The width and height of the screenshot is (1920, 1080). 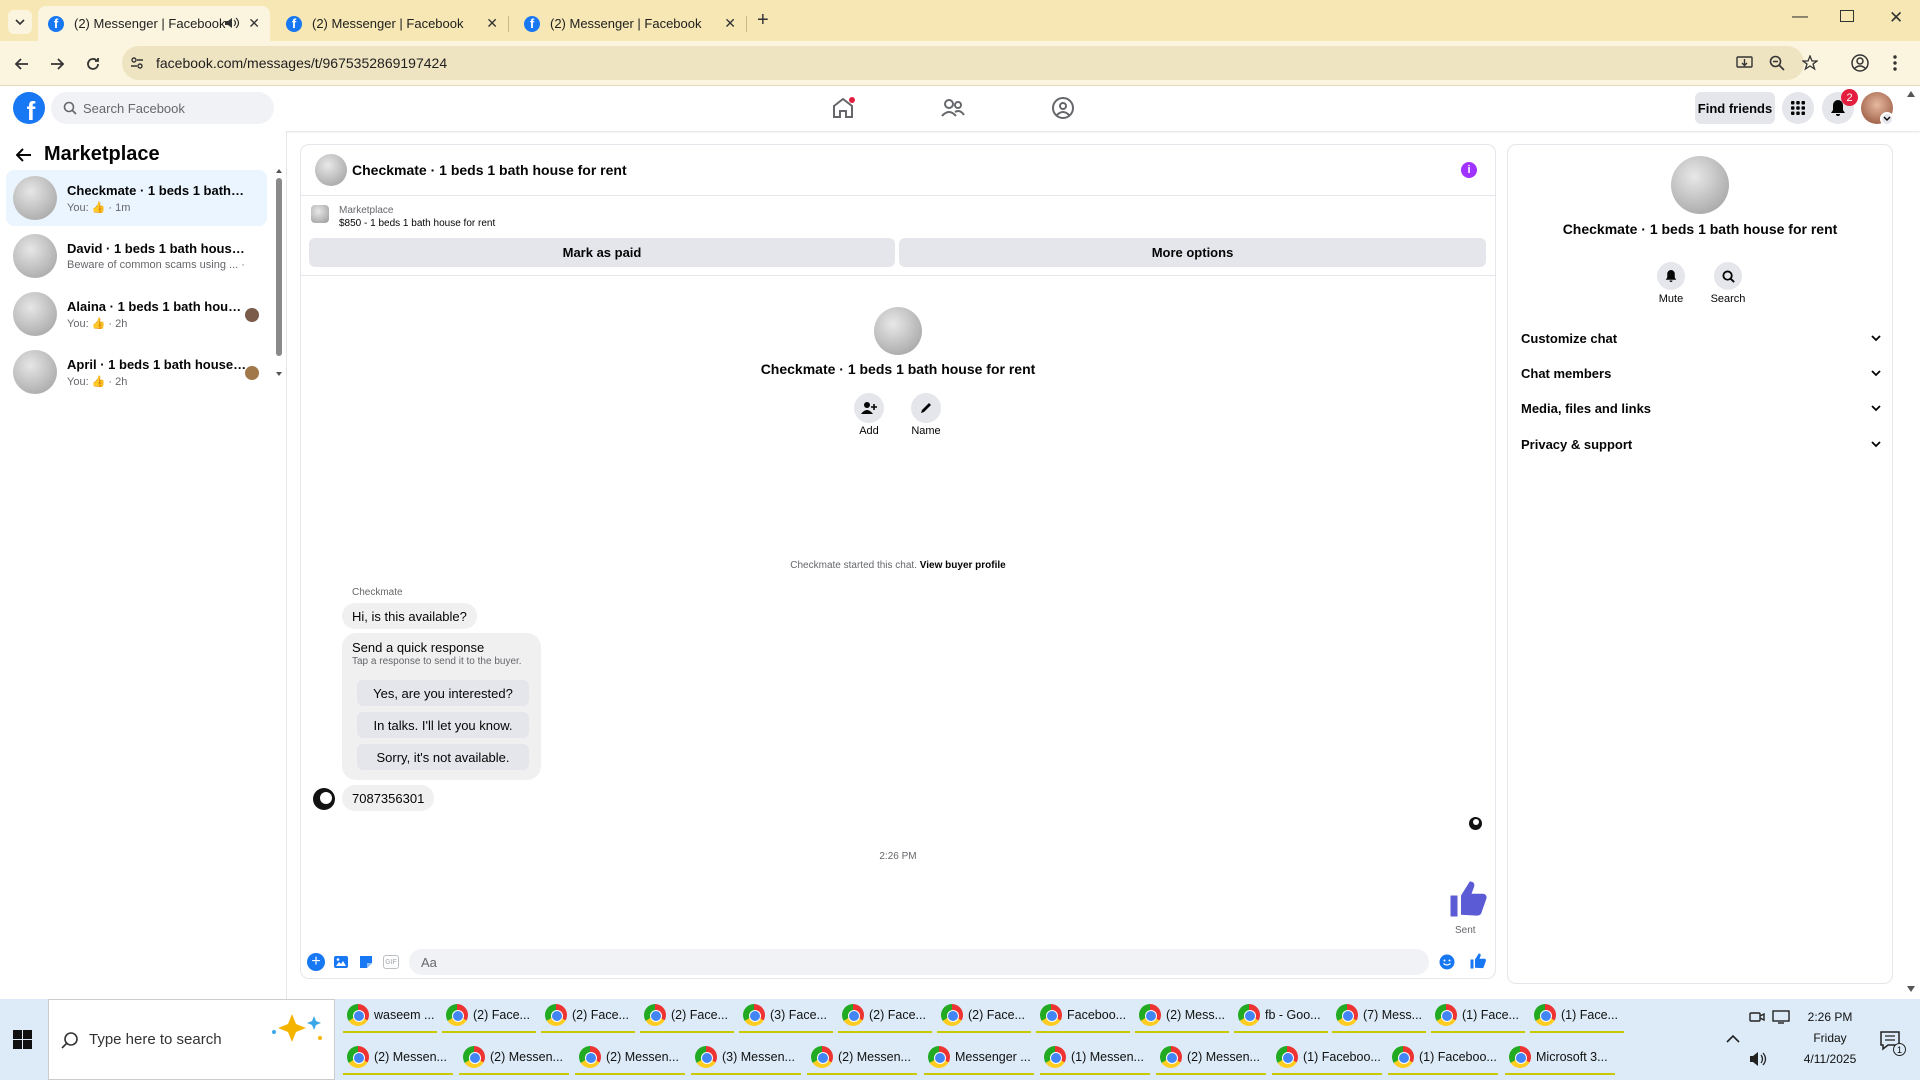 I want to click on photo-icon, so click(x=341, y=962).